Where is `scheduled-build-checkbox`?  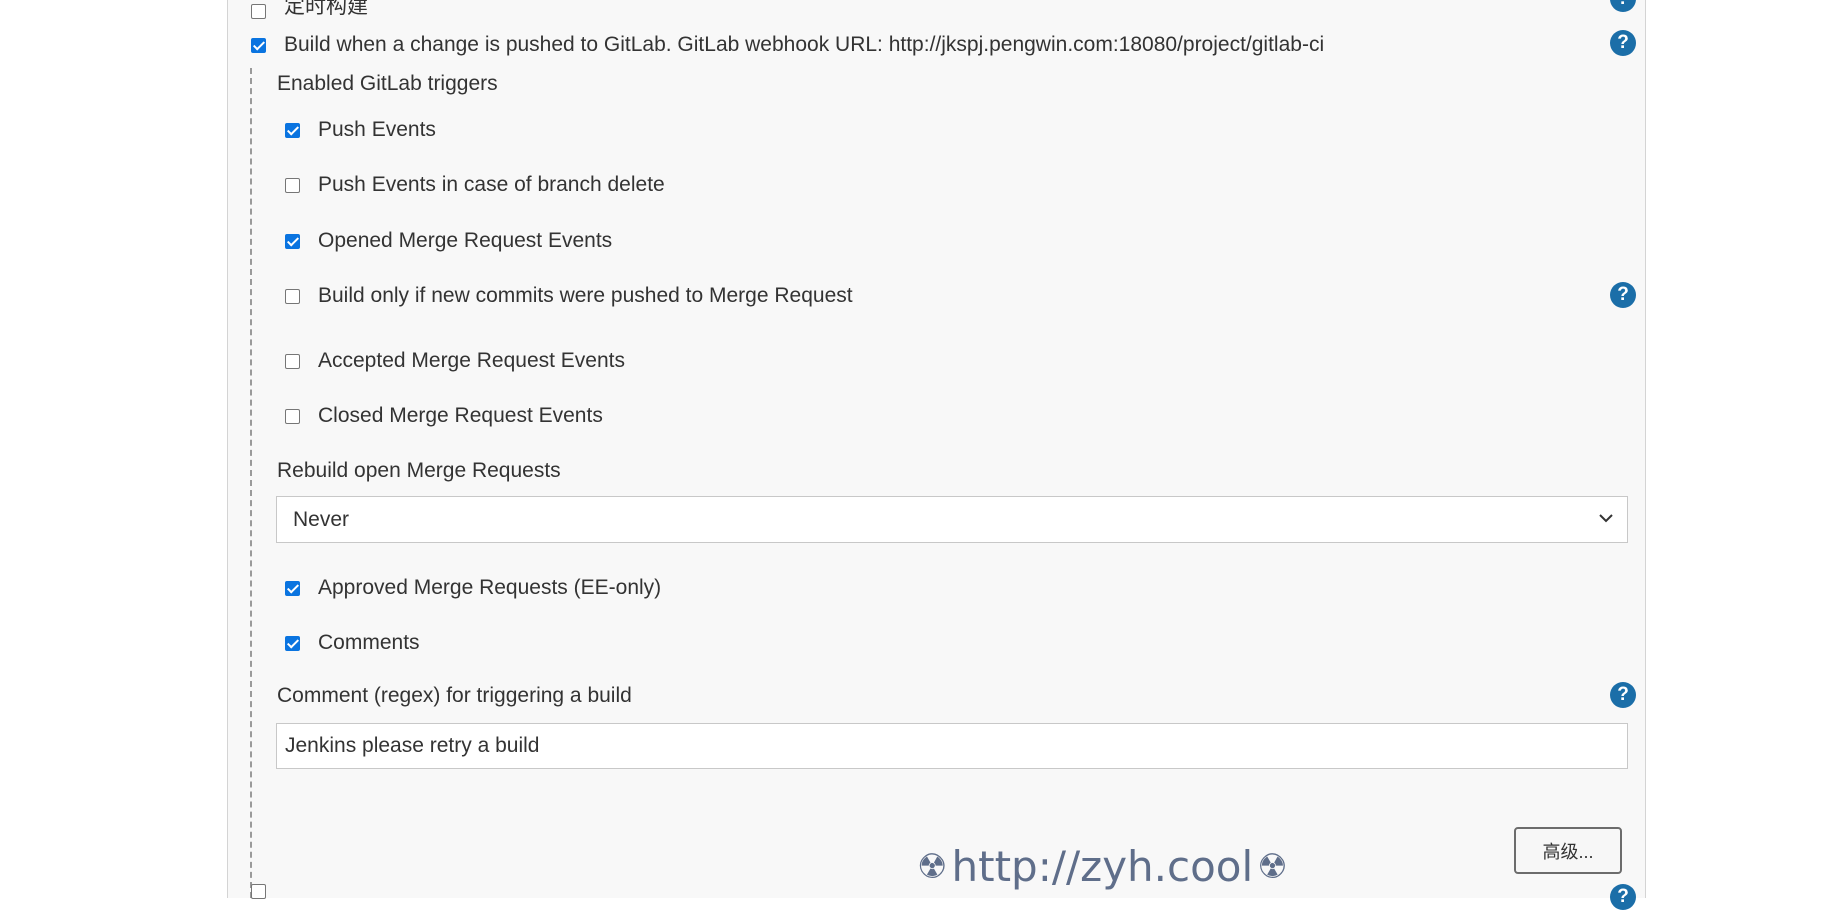 scheduled-build-checkbox is located at coordinates (258, 11).